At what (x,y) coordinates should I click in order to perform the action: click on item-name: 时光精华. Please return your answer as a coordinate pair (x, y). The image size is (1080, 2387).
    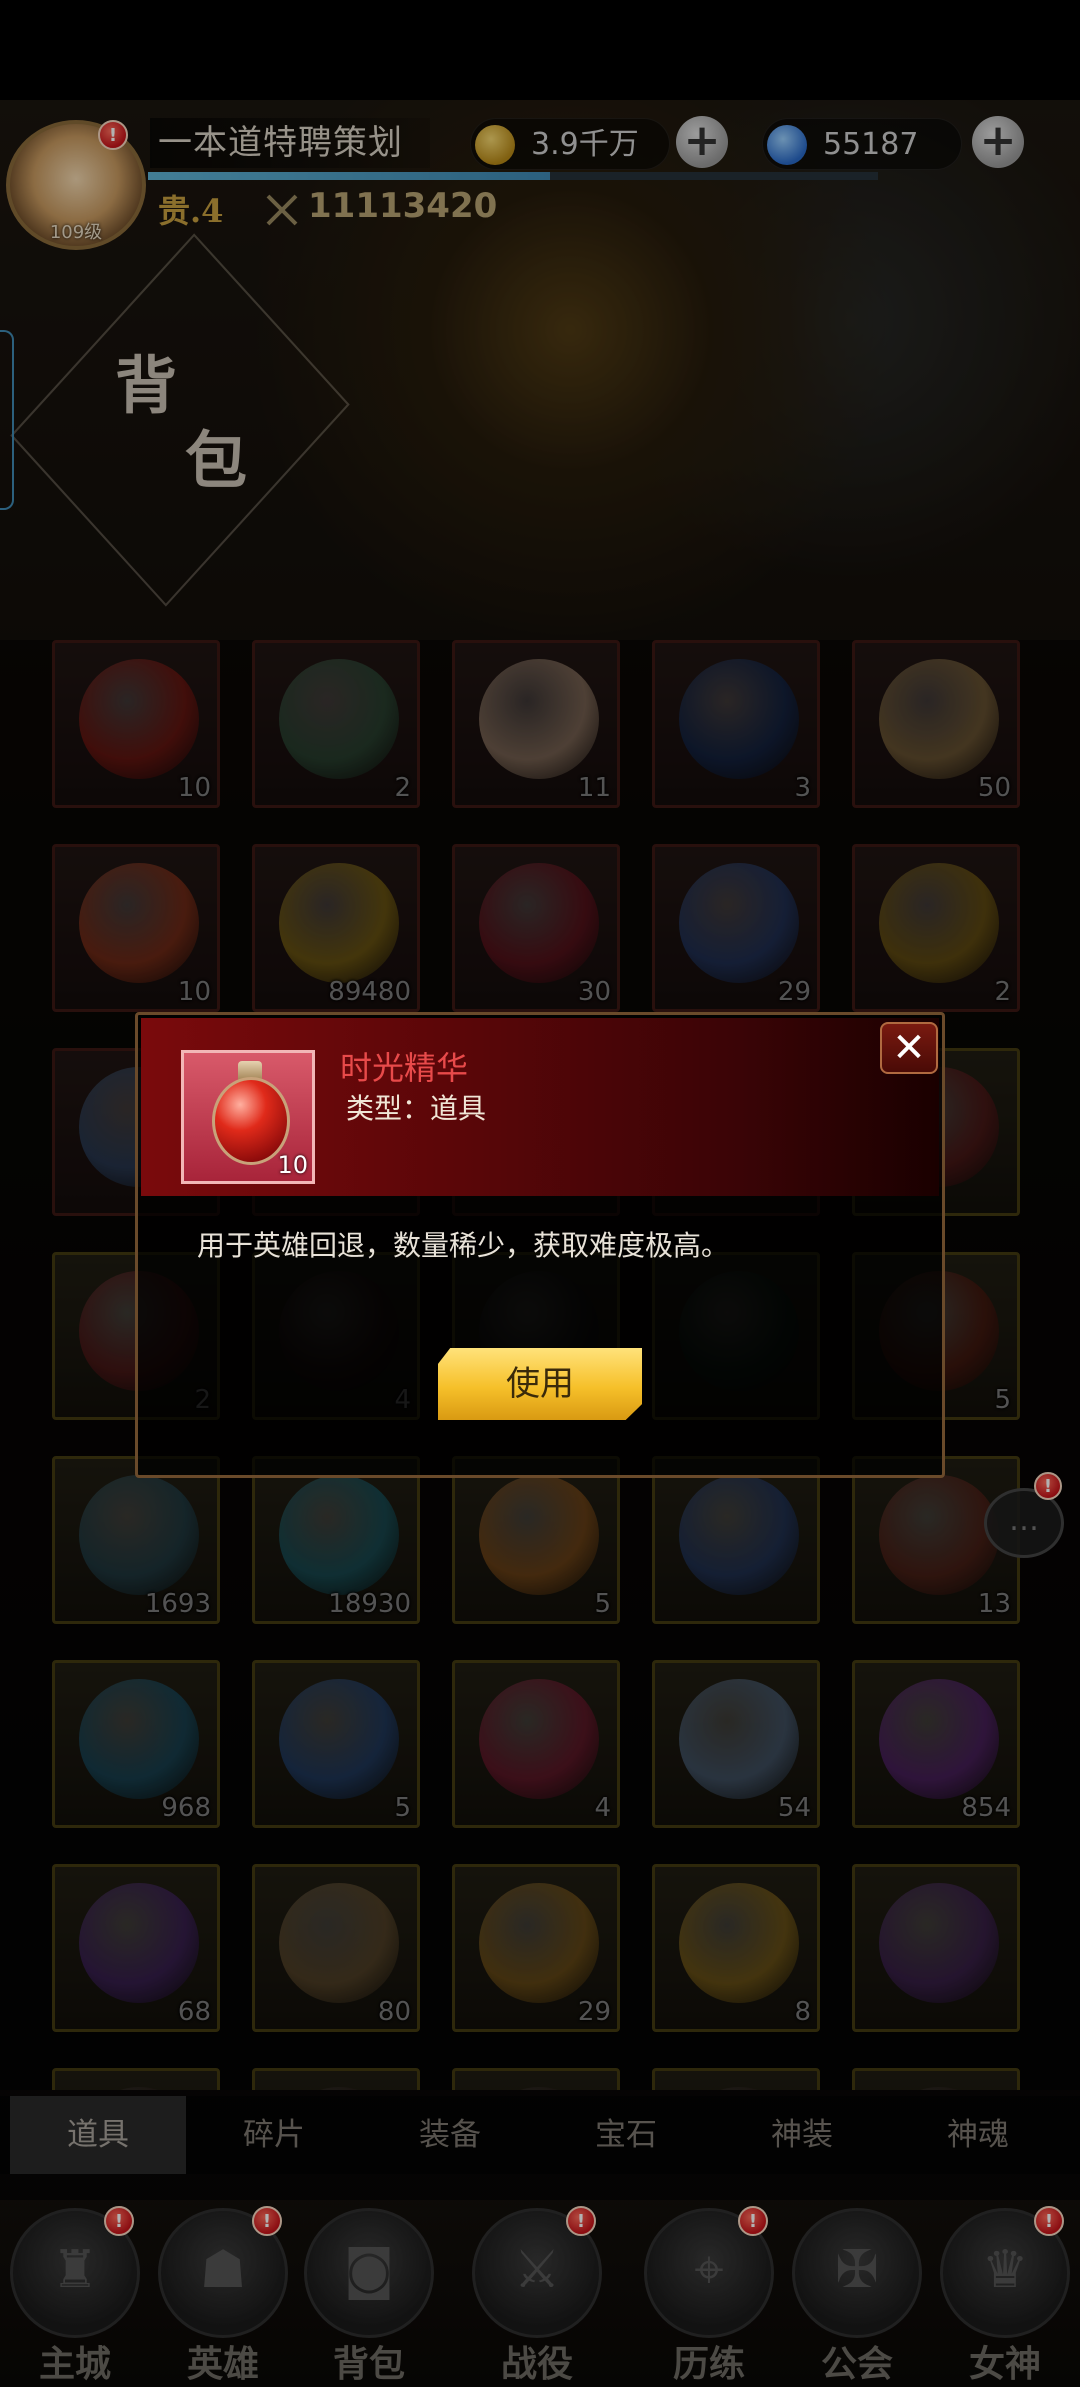
    Looking at the image, I should click on (404, 1068).